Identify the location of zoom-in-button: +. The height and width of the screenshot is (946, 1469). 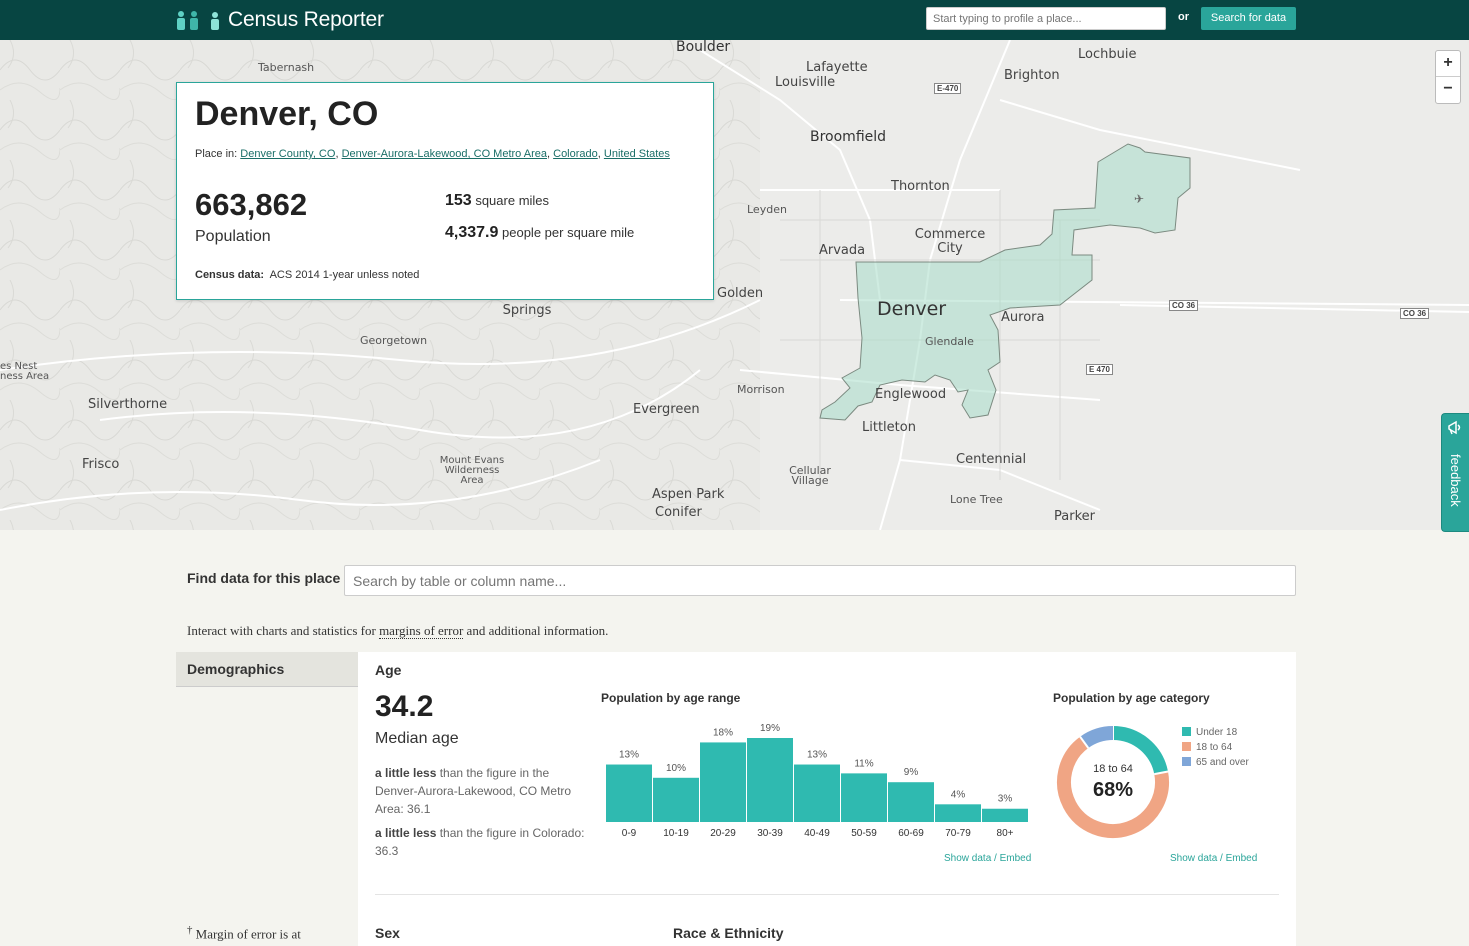
(1448, 64).